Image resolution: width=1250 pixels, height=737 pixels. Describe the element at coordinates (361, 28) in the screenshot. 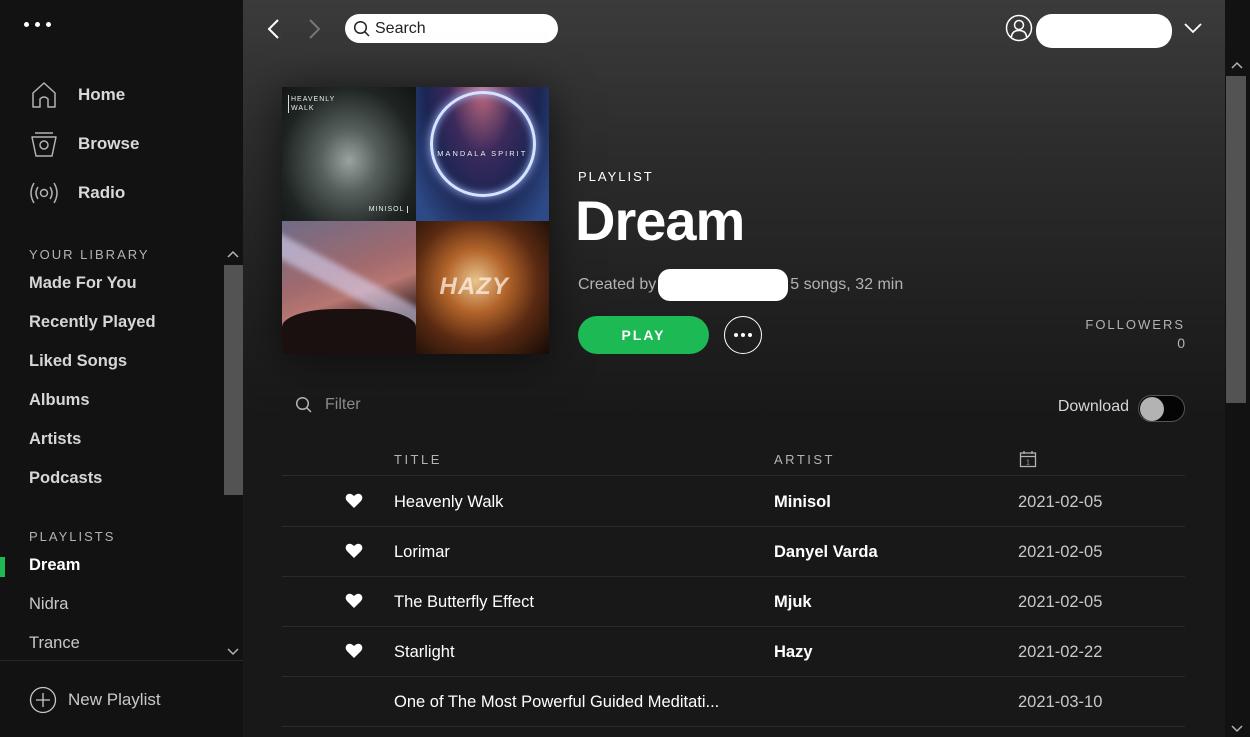

I see `search-icon` at that location.